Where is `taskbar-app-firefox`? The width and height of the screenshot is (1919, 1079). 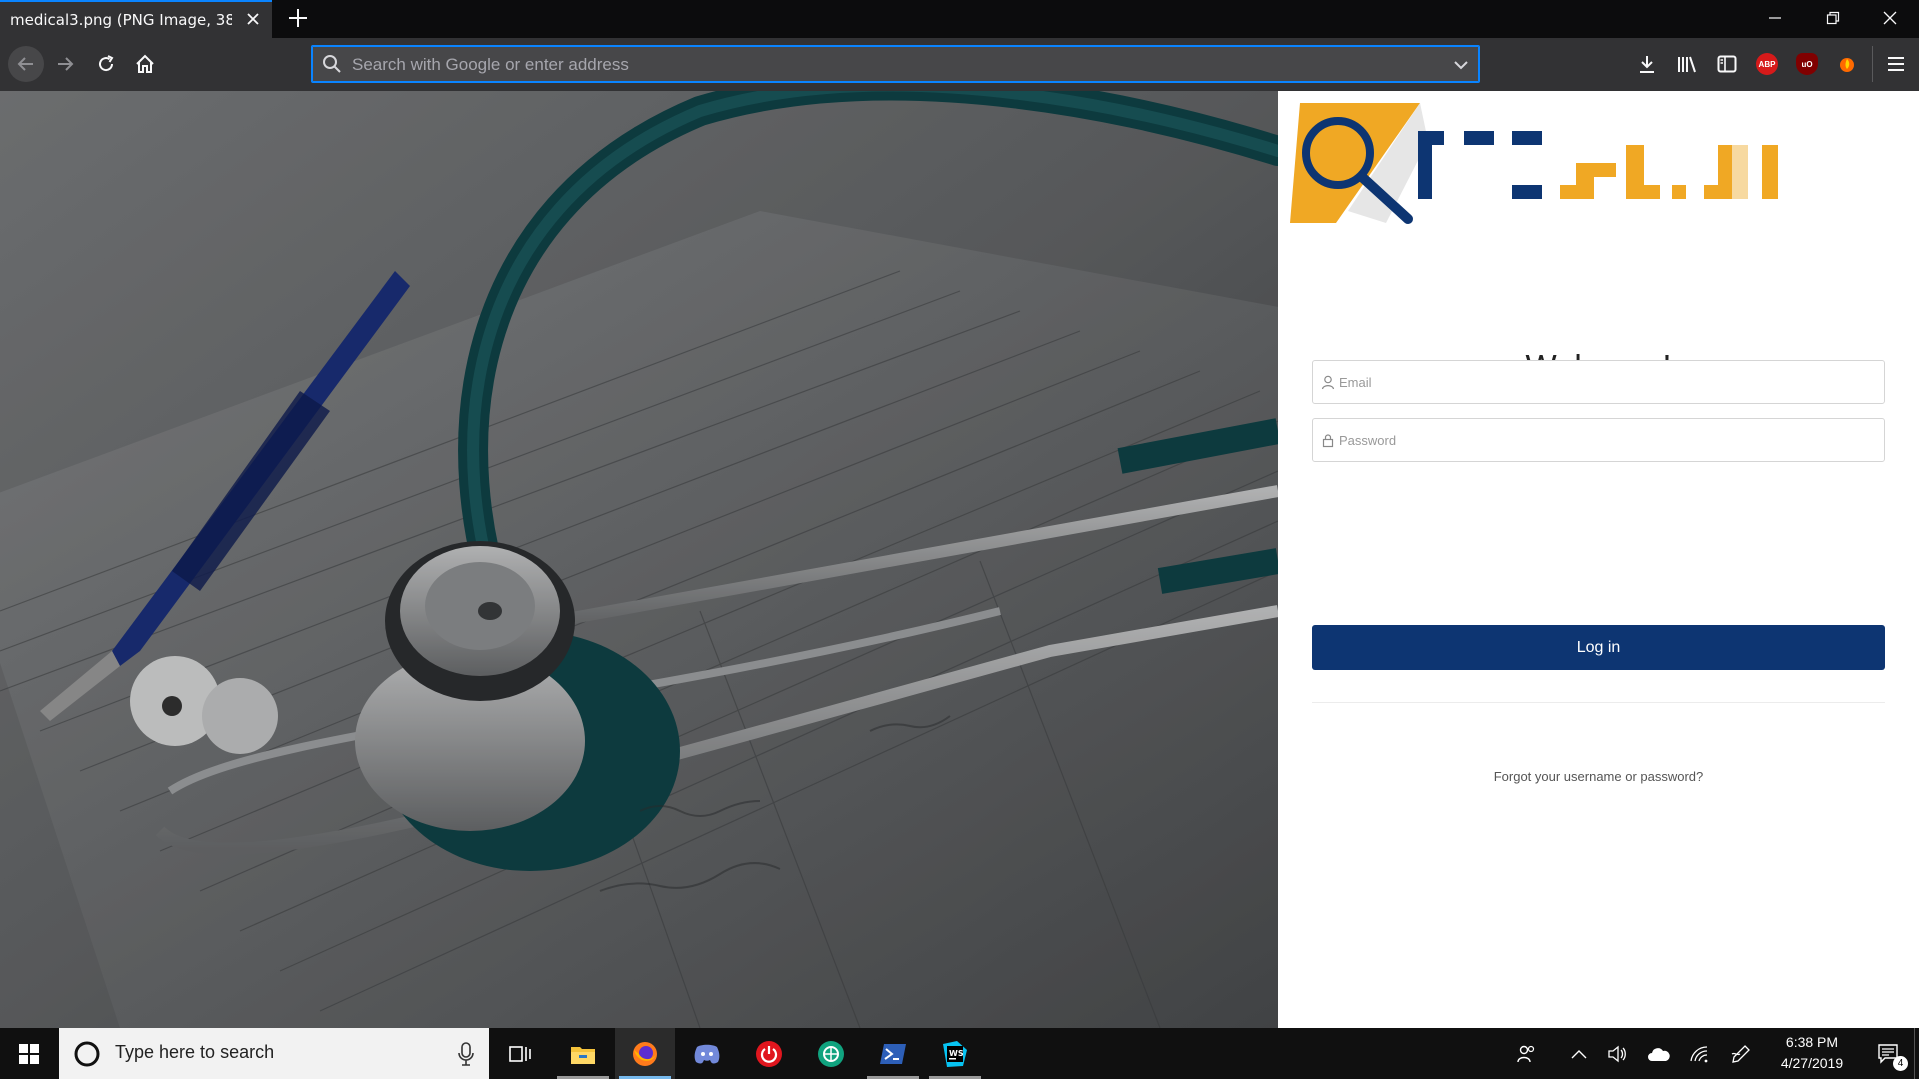 taskbar-app-firefox is located at coordinates (645, 1053).